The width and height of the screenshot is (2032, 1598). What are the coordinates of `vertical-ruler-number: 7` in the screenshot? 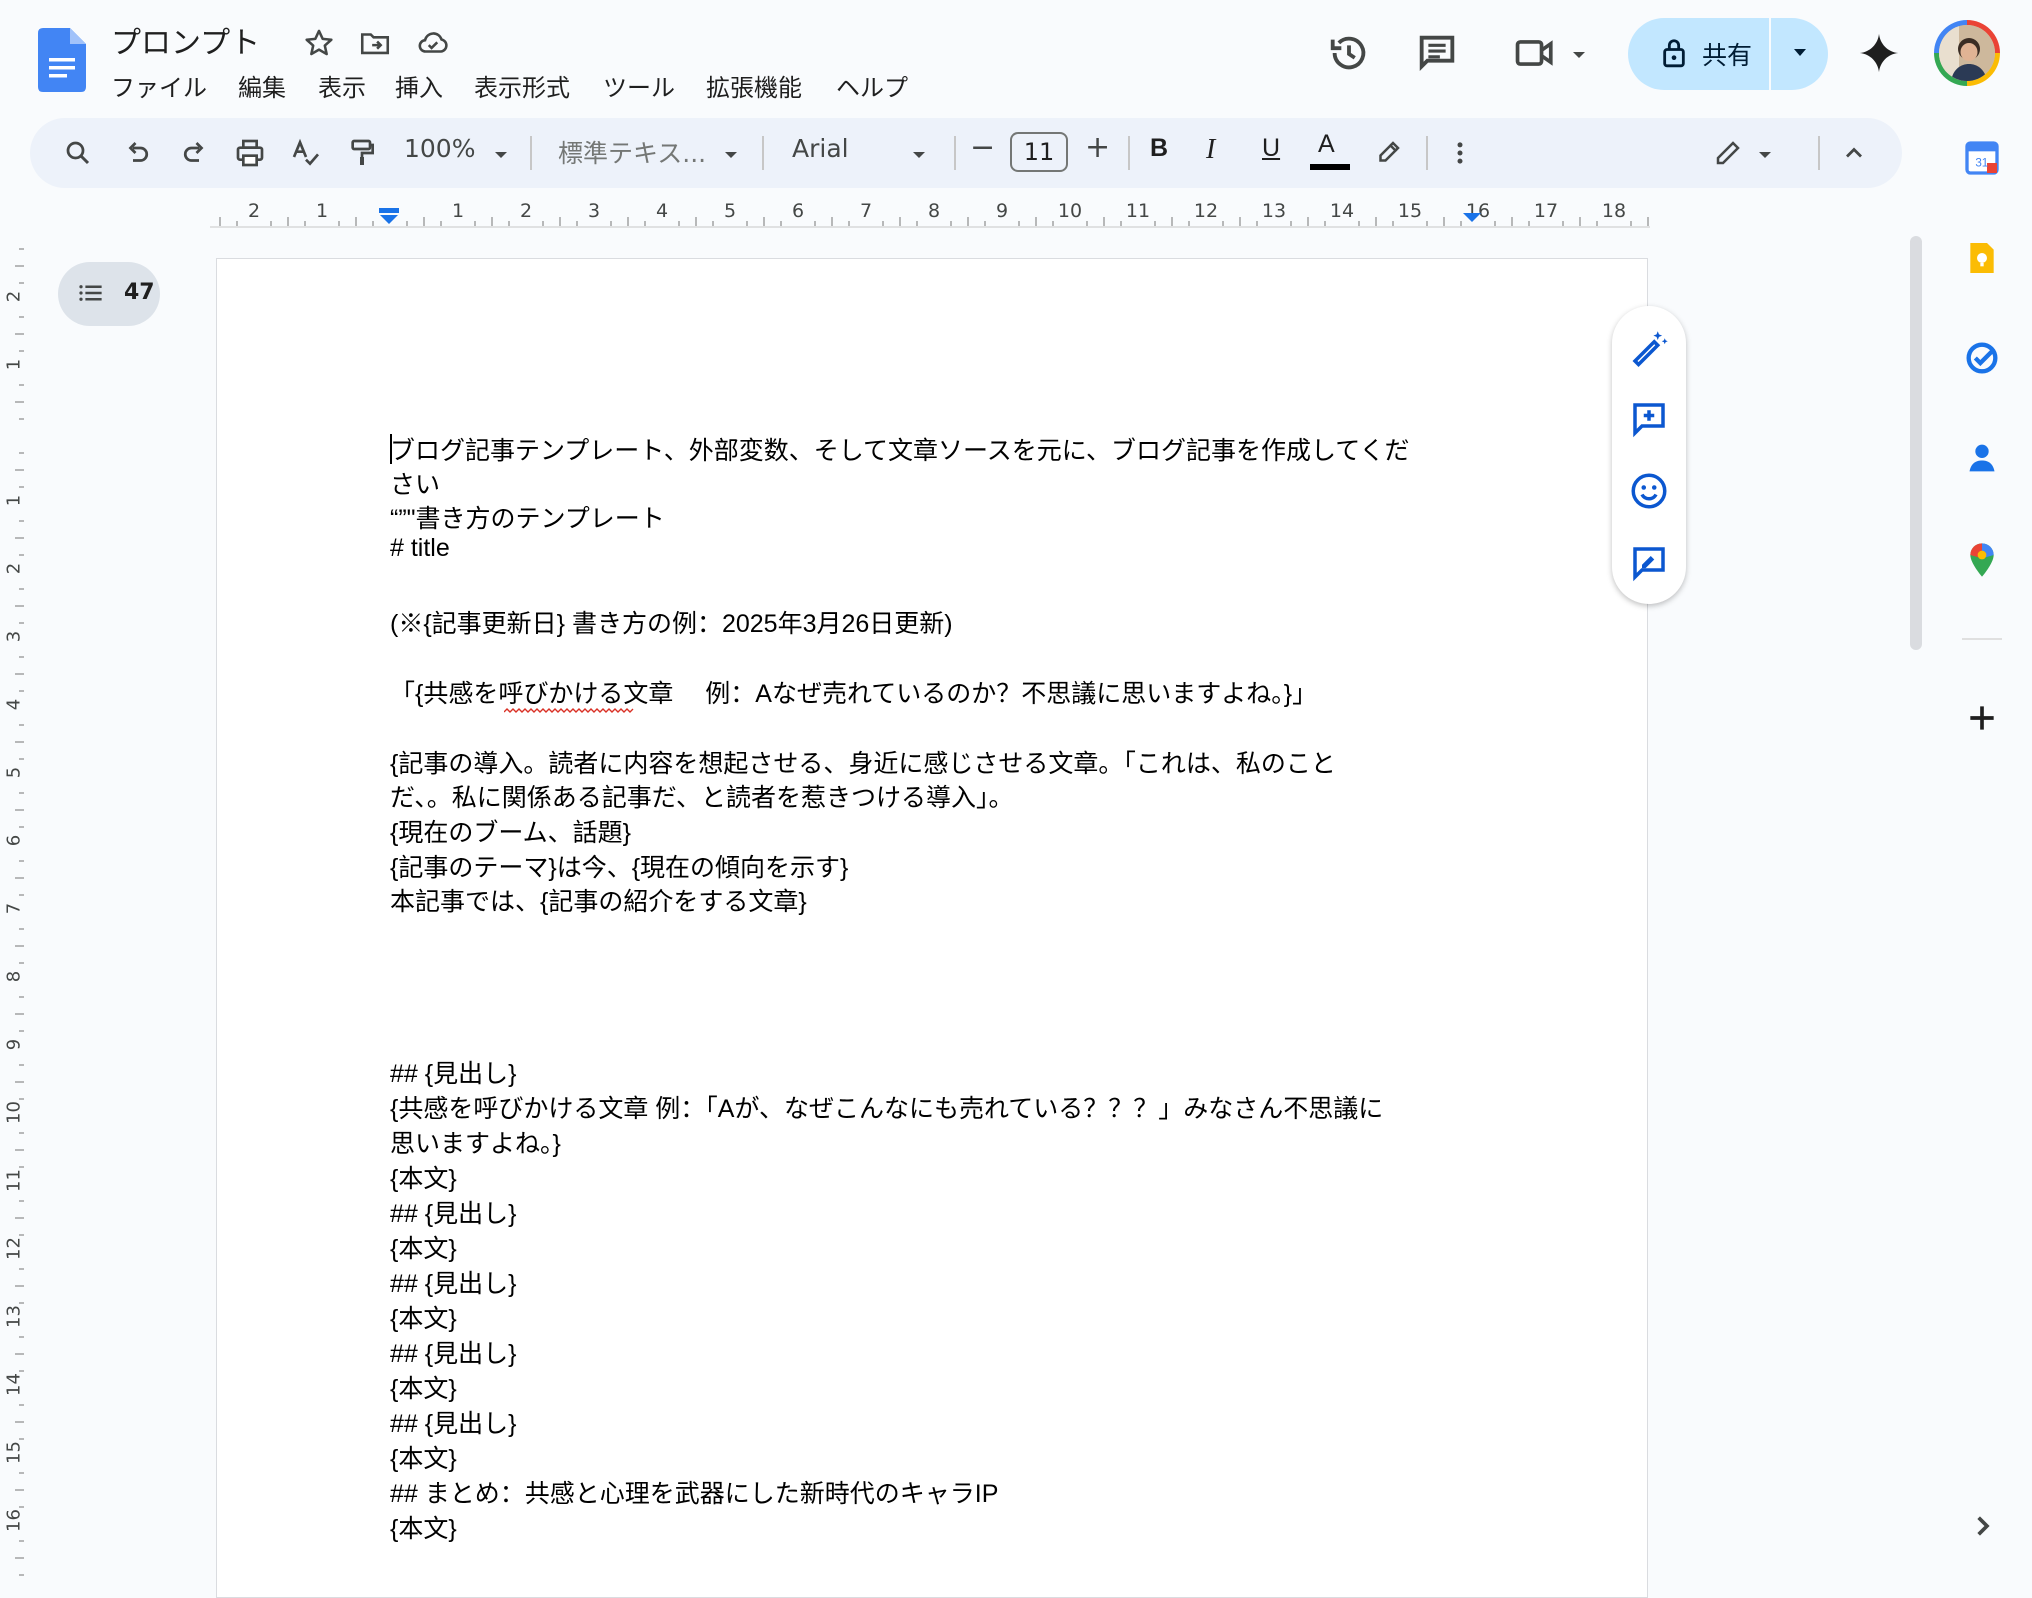 It's located at (14, 908).